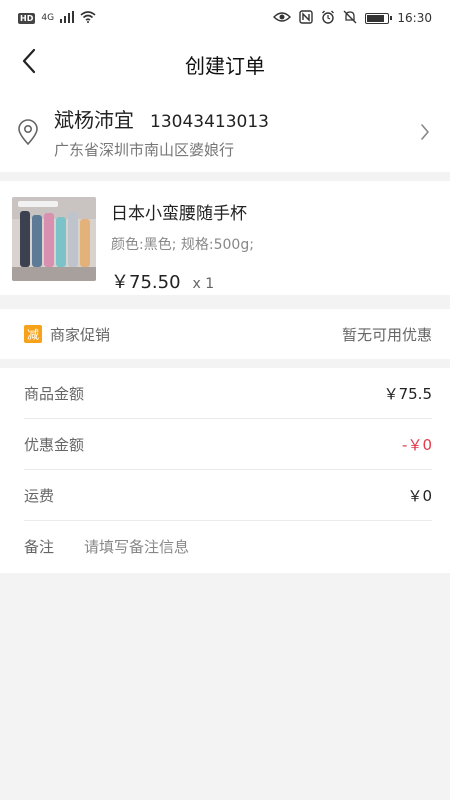  Describe the element at coordinates (425, 132) in the screenshot. I see `chevron-right-icon` at that location.